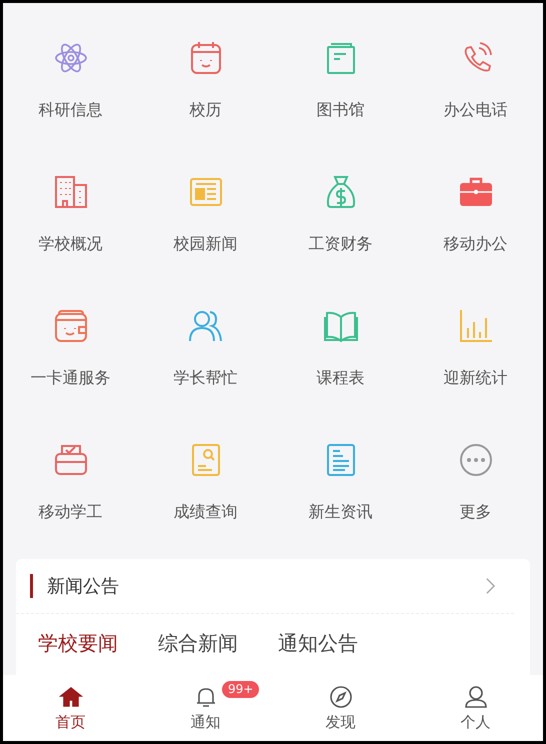  I want to click on service-label: 工资财务, so click(340, 244).